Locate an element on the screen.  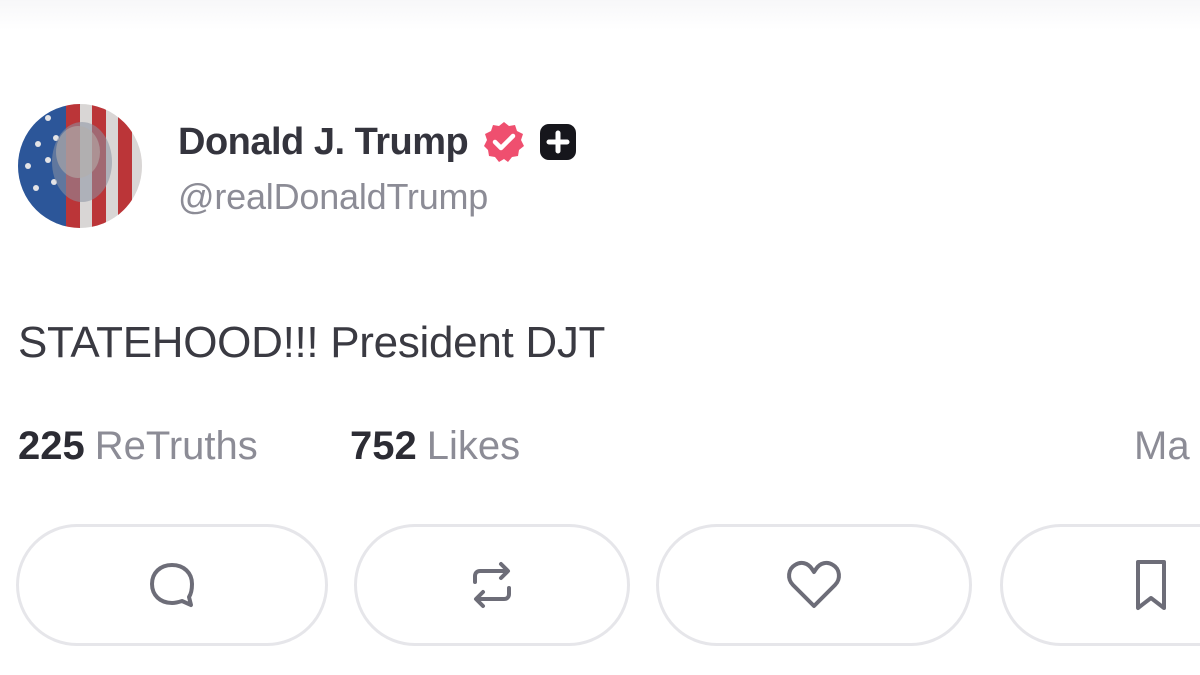
retruths-count: 225 is located at coordinates (51, 446).